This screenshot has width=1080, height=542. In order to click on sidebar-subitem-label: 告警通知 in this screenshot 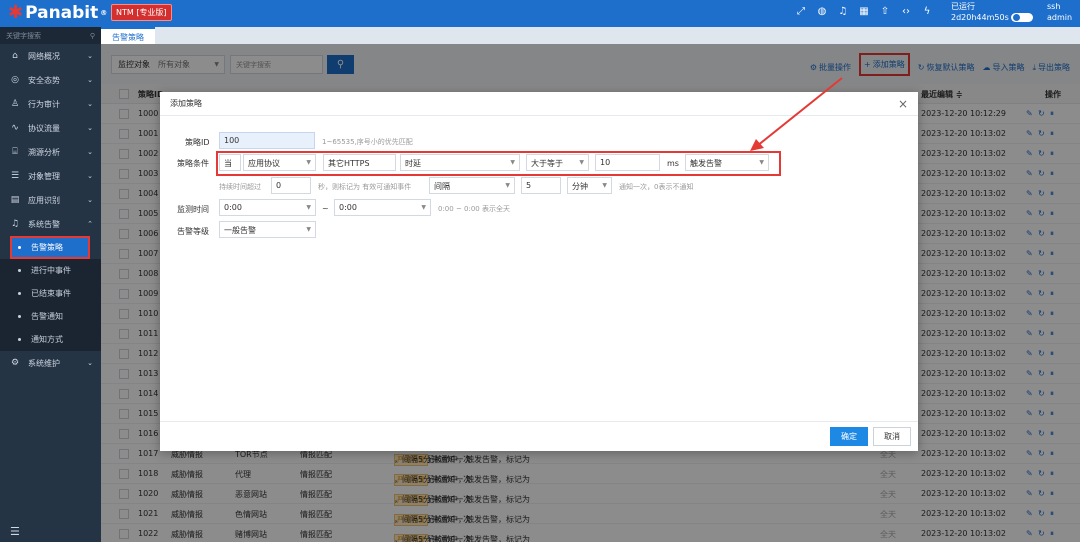, I will do `click(47, 316)`.